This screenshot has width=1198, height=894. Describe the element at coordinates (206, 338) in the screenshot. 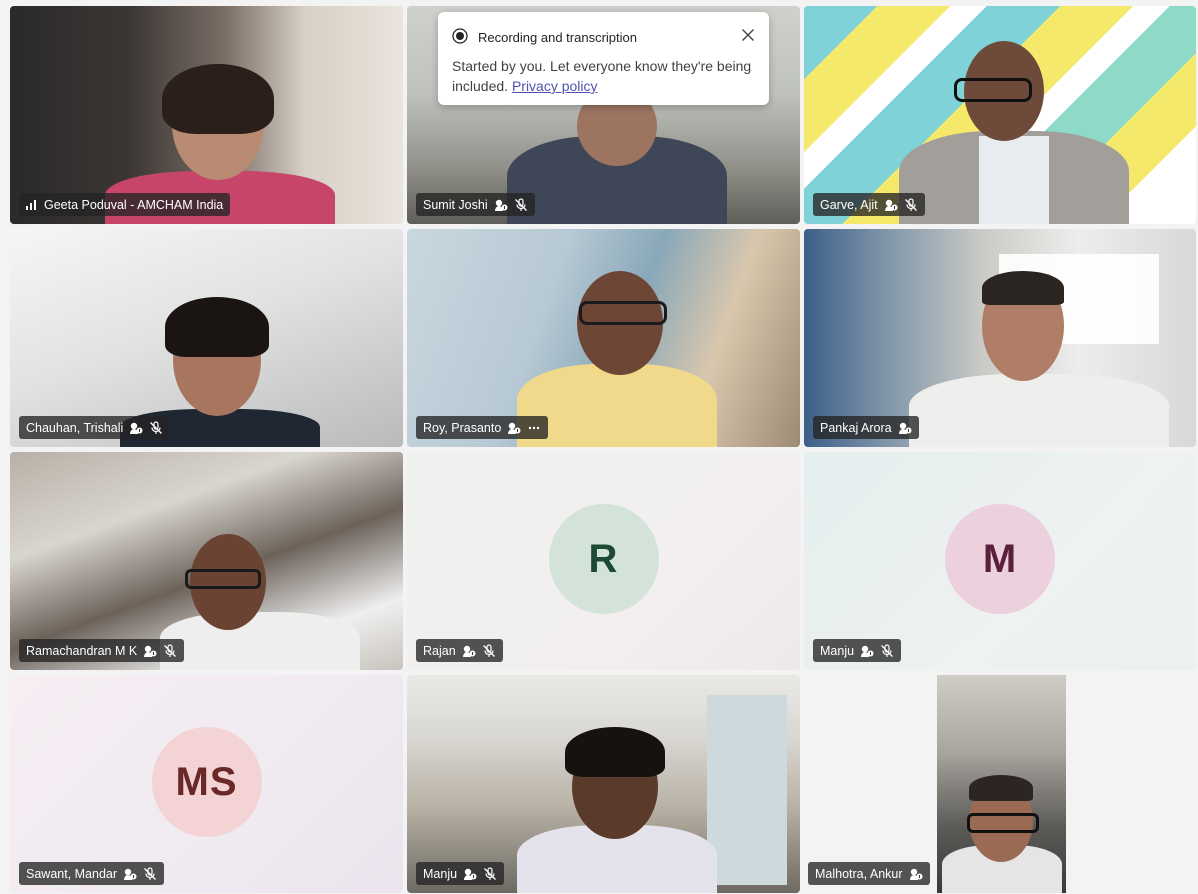

I see `participant-tile: Chauhan, Trishali` at that location.